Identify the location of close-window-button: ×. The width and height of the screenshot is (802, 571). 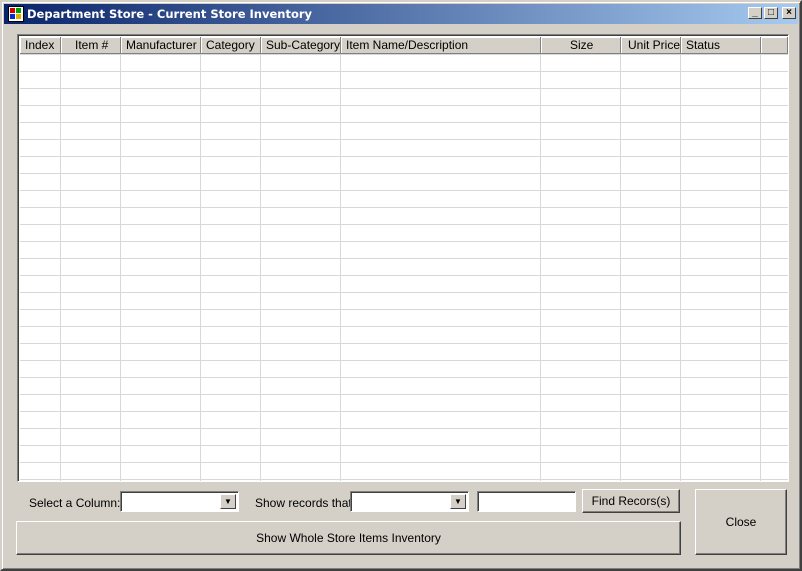
(789, 13).